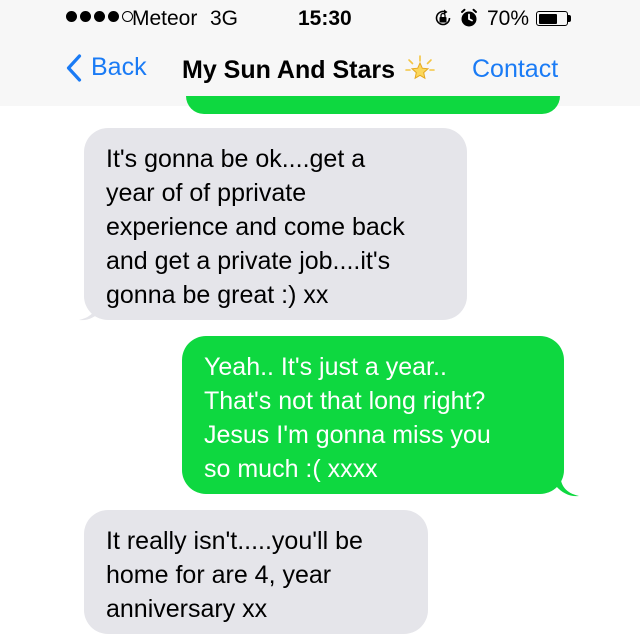 This screenshot has height=640, width=640. Describe the element at coordinates (74, 67) in the screenshot. I see `chevron-left-icon` at that location.